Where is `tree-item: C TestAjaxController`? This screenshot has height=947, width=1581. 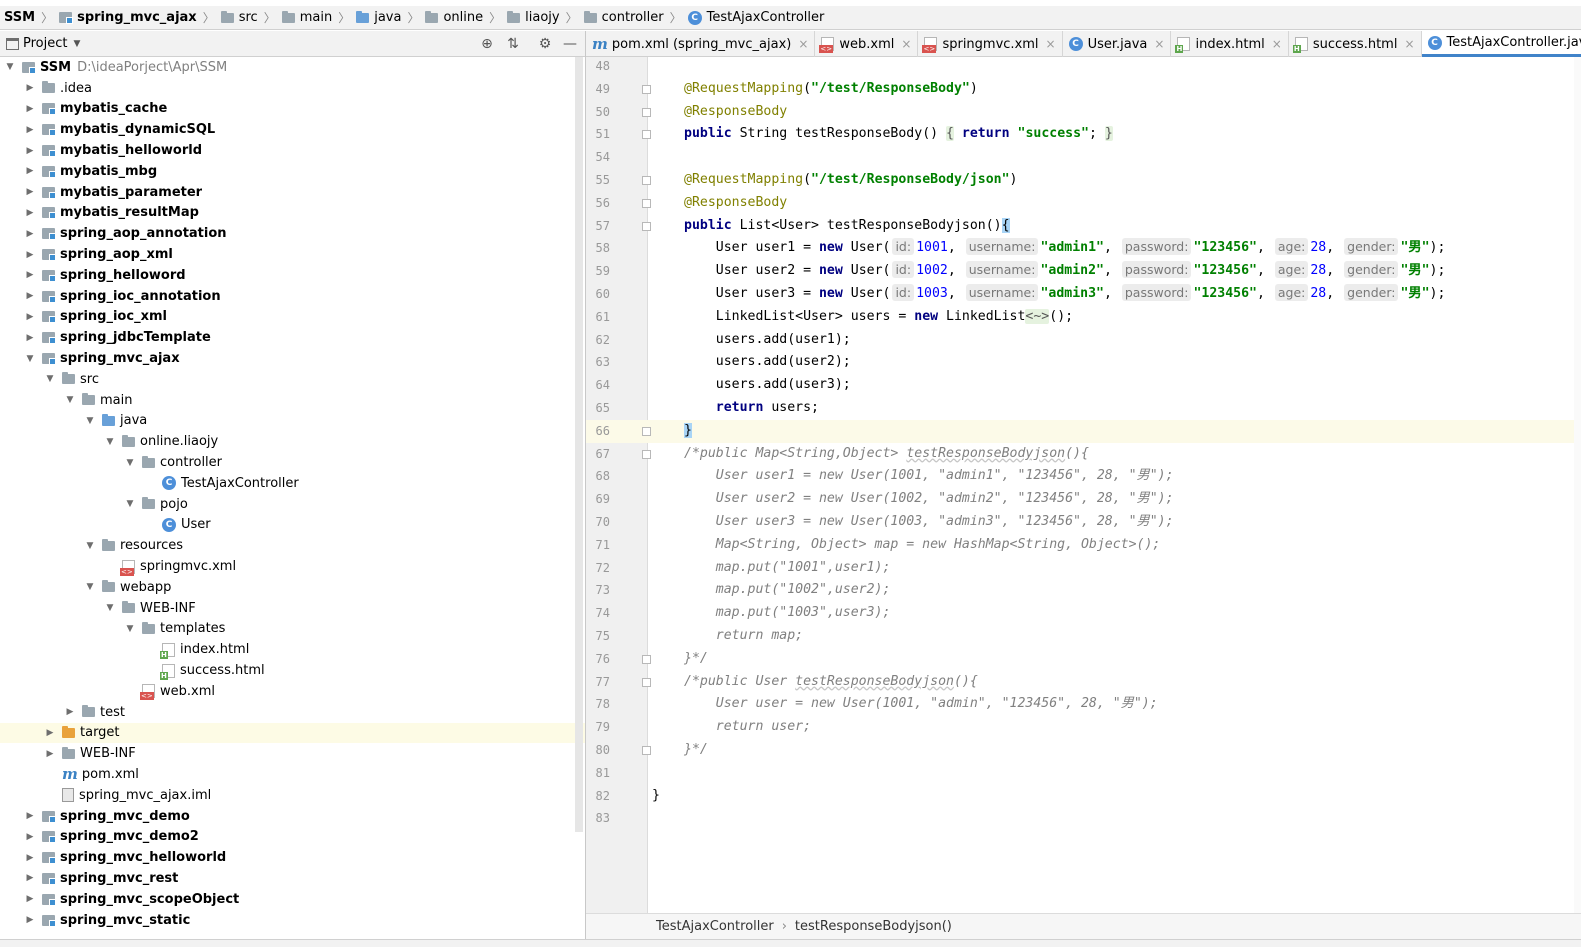 tree-item: C TestAjaxController is located at coordinates (292, 483).